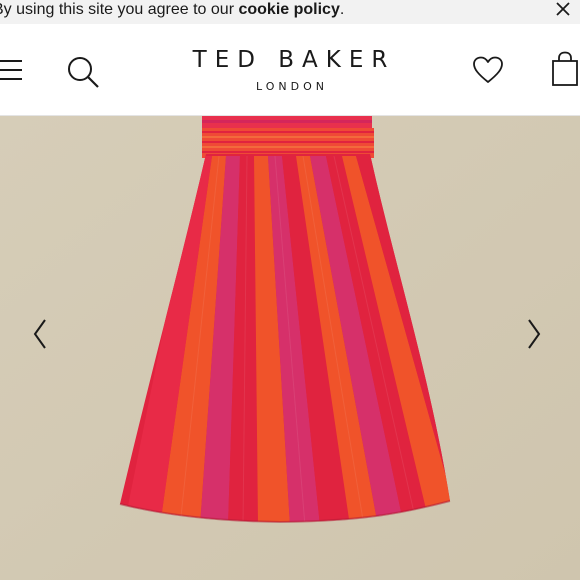 The image size is (580, 580). Describe the element at coordinates (342, 9) in the screenshot. I see `cookie-message-suffix: .` at that location.